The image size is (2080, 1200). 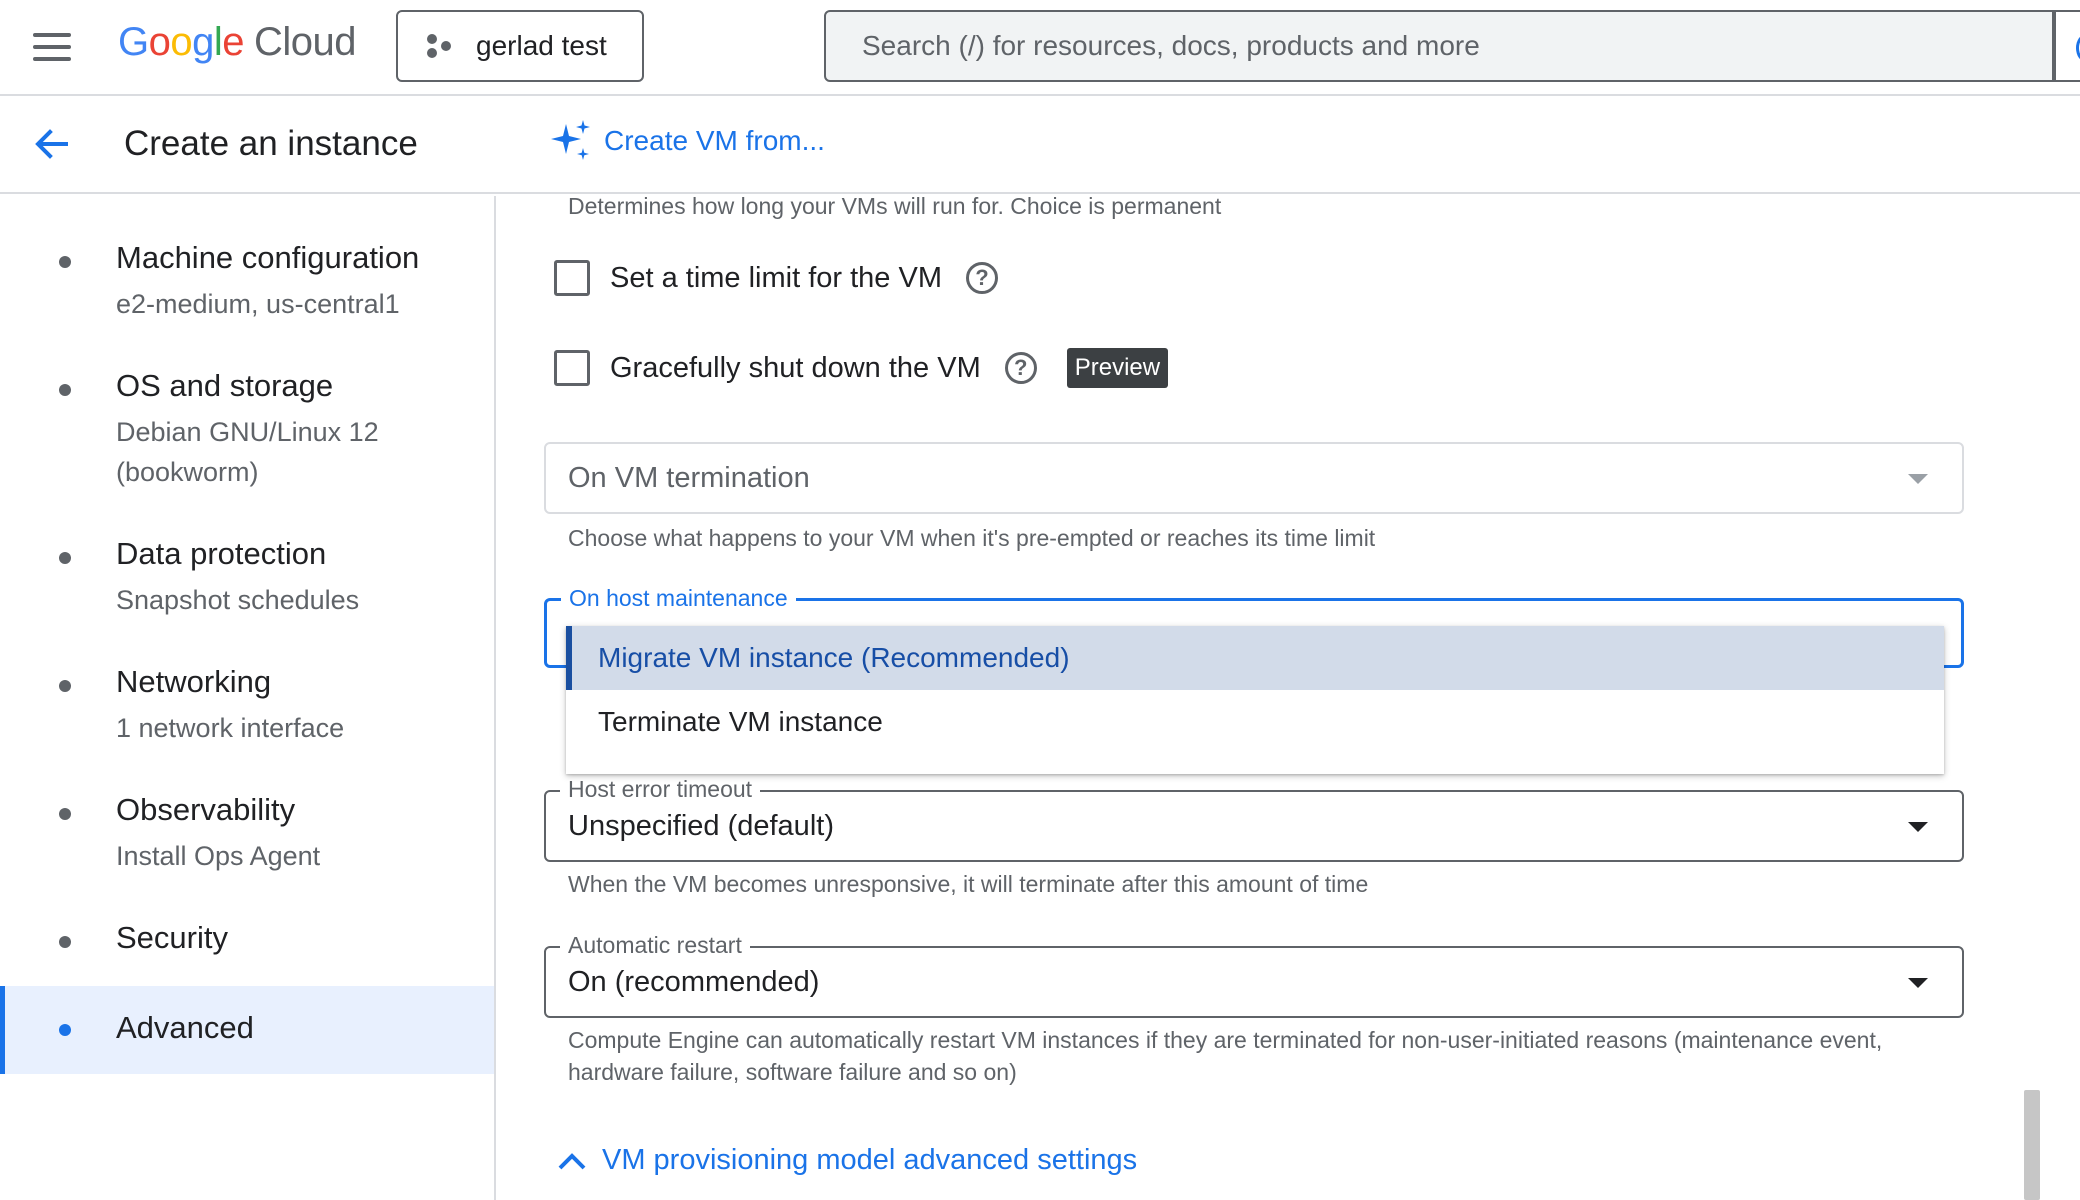 I want to click on on-vm-termination-select: On VM termination, so click(x=1254, y=478).